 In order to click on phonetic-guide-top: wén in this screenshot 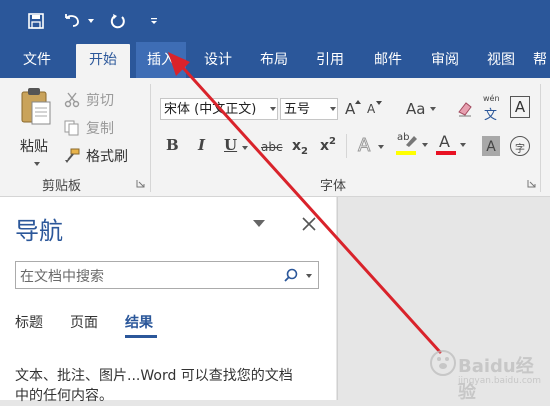, I will do `click(491, 98)`.